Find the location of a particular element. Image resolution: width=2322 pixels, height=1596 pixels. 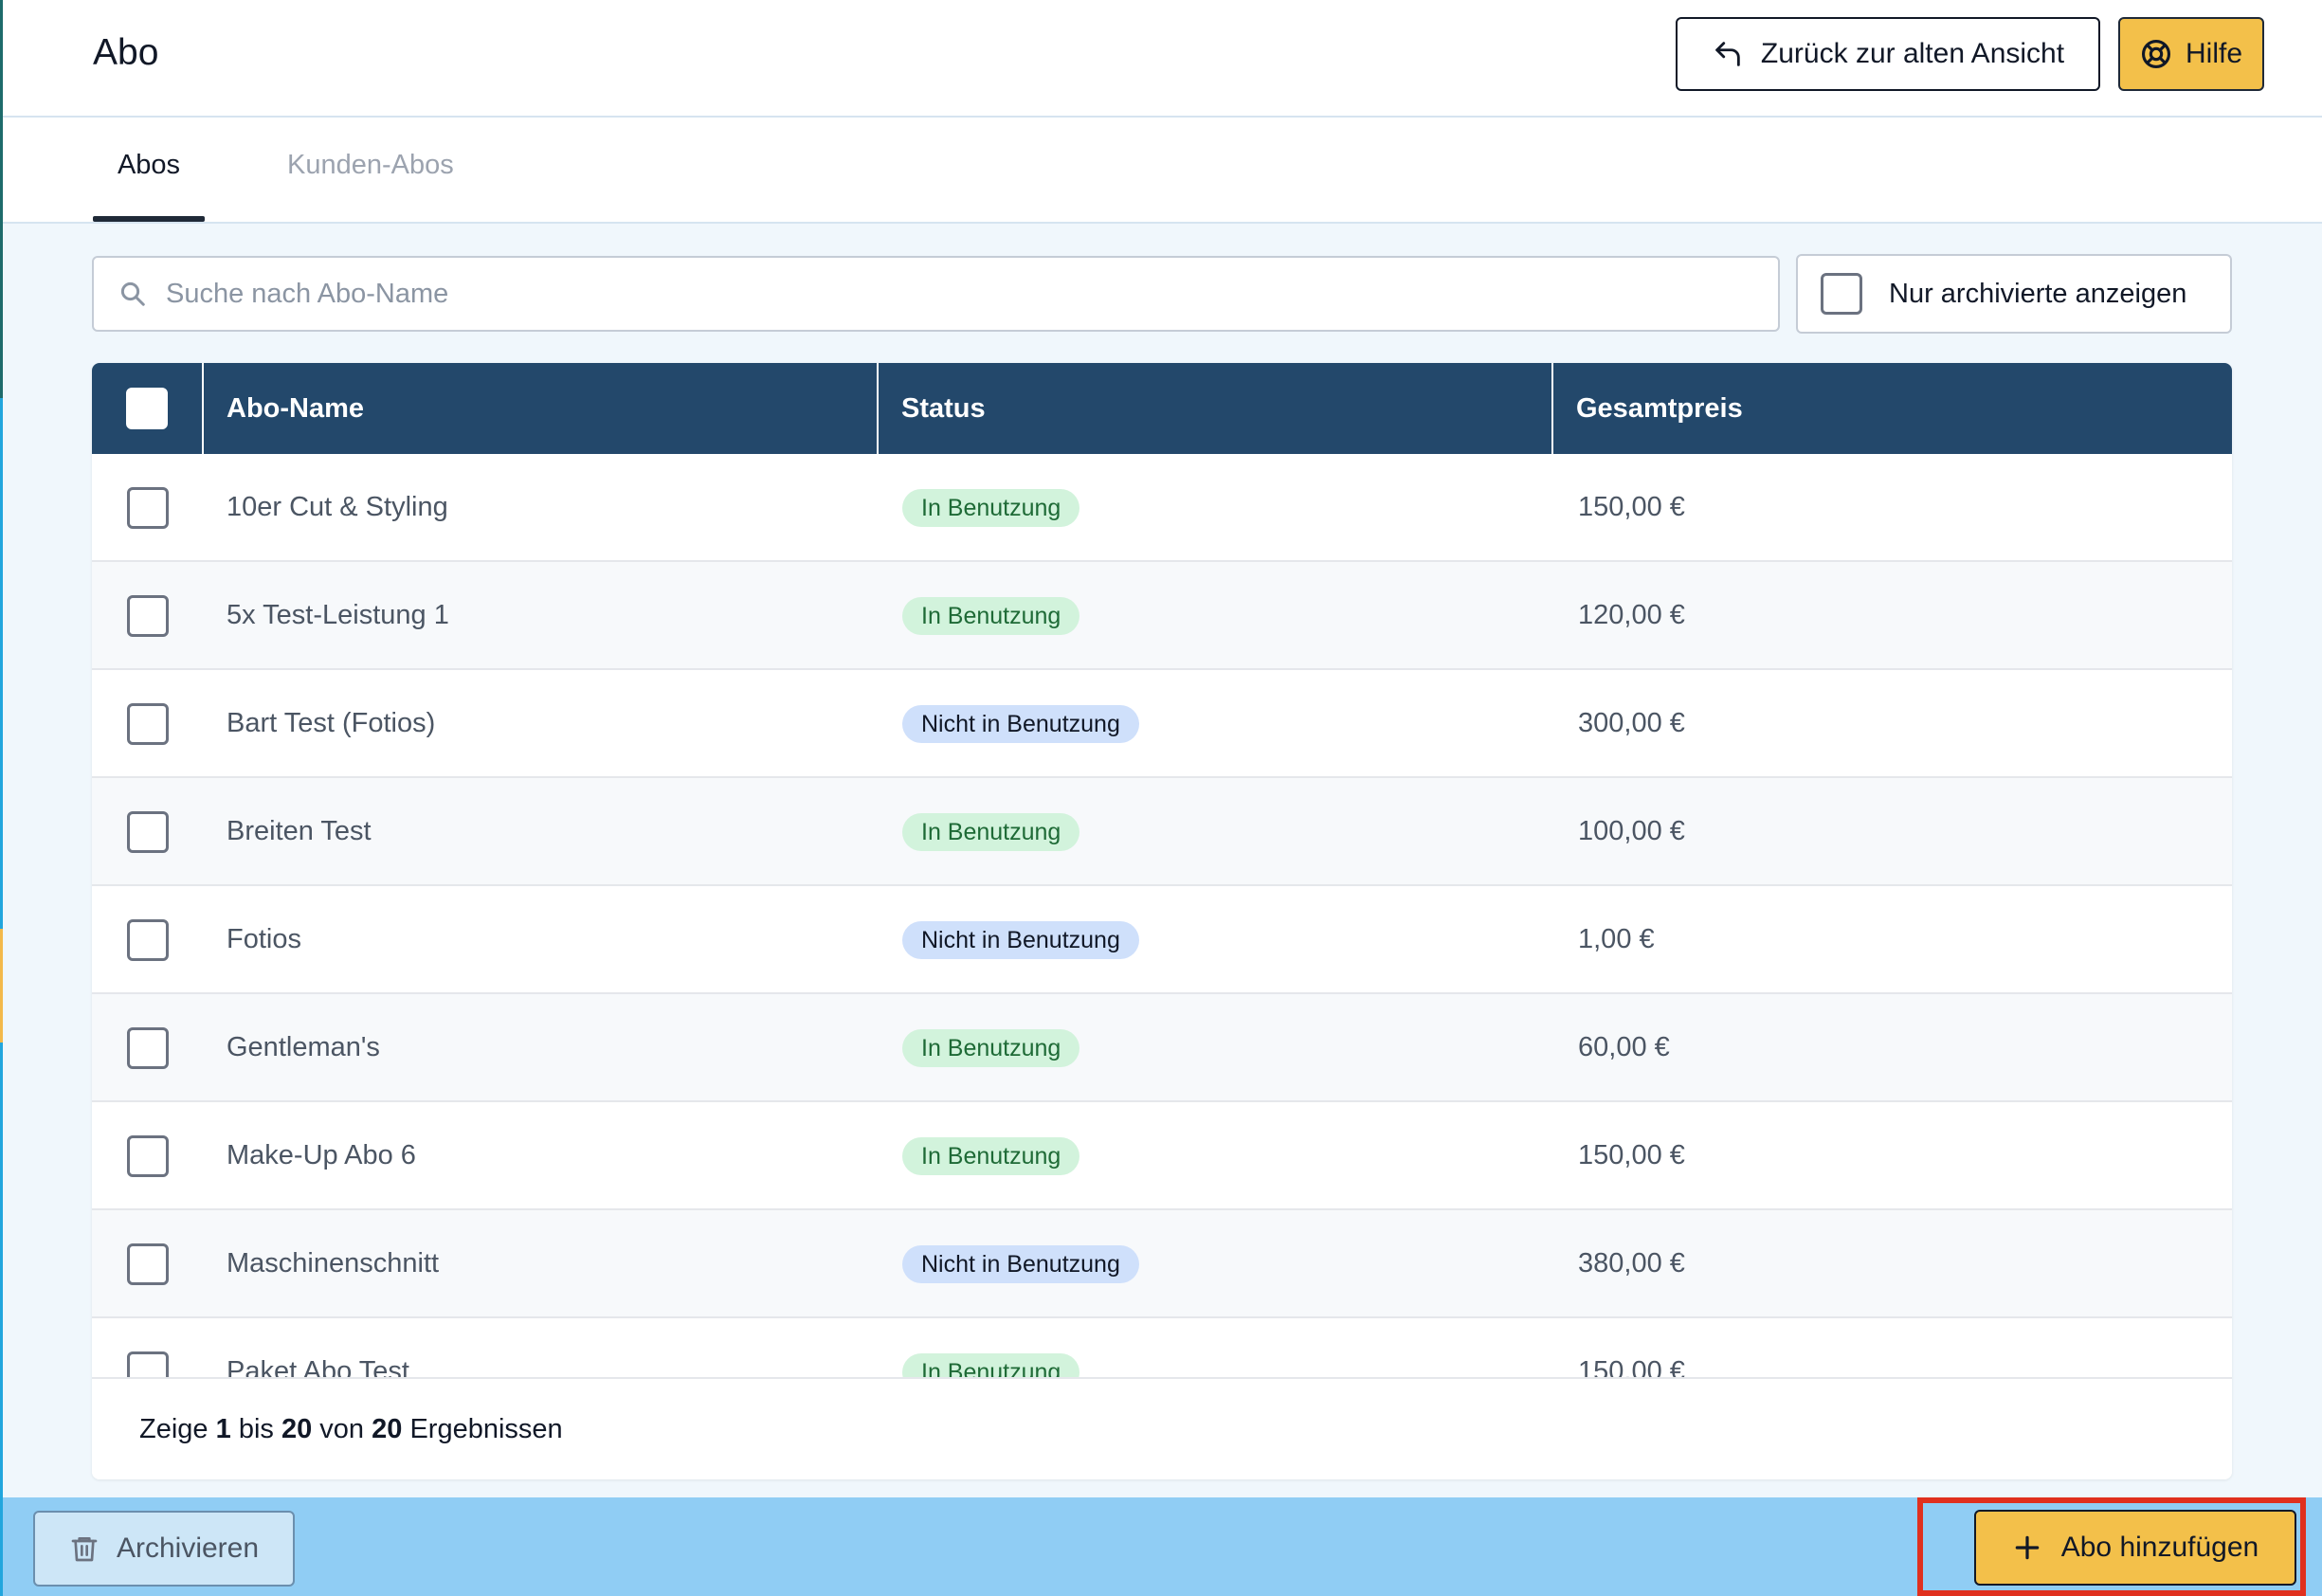

bottom-action-bar: Archivieren Abo hinzufügen is located at coordinates (1162, 1547).